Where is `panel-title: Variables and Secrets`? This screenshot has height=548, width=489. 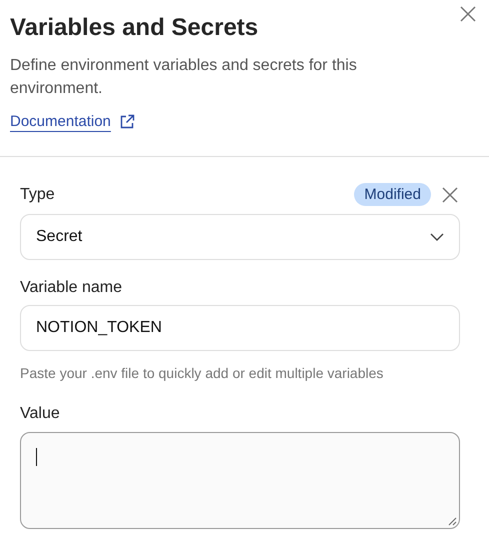 panel-title: Variables and Secrets is located at coordinates (134, 28).